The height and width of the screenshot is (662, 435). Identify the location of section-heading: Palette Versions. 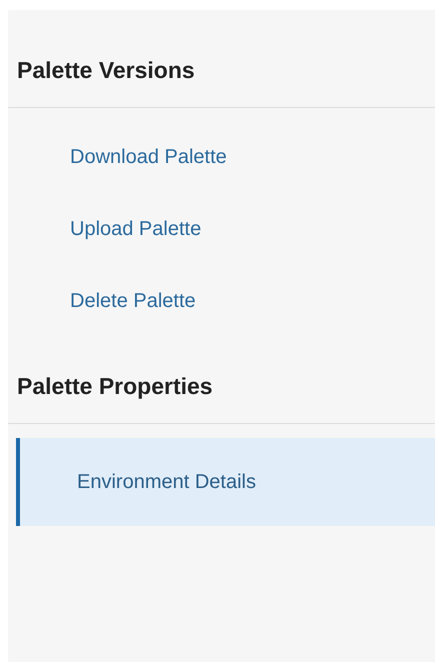
(106, 70).